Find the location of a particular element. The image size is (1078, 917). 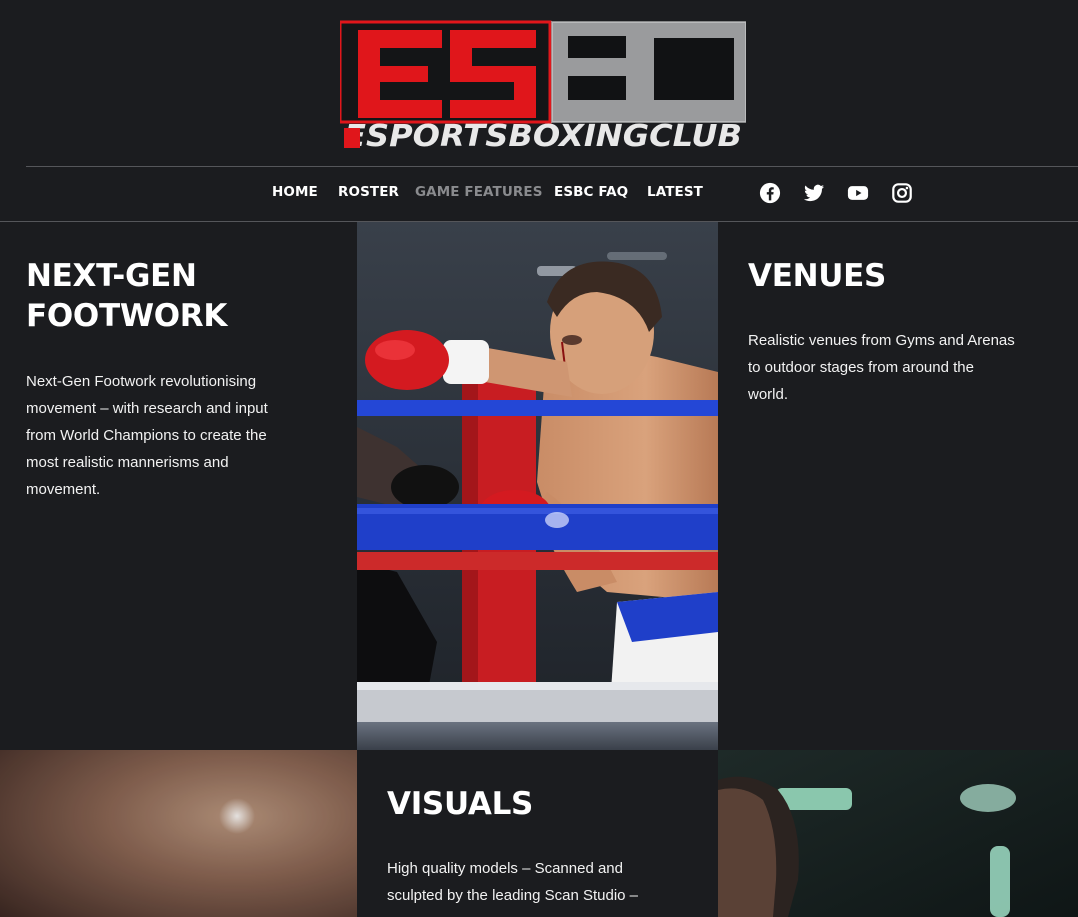

nav-home: HOME is located at coordinates (295, 192).